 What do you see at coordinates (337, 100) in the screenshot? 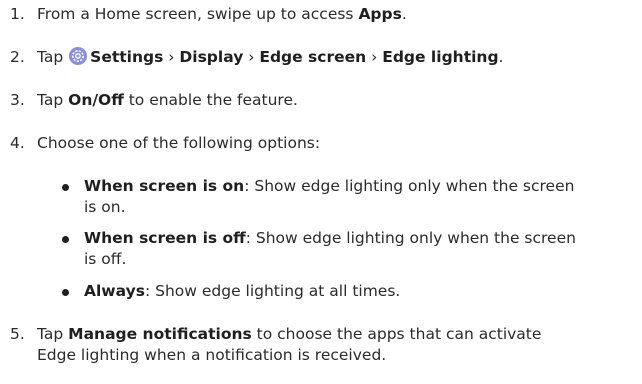
I see `step-text: Tap On/Off to enable the feature.` at bounding box center [337, 100].